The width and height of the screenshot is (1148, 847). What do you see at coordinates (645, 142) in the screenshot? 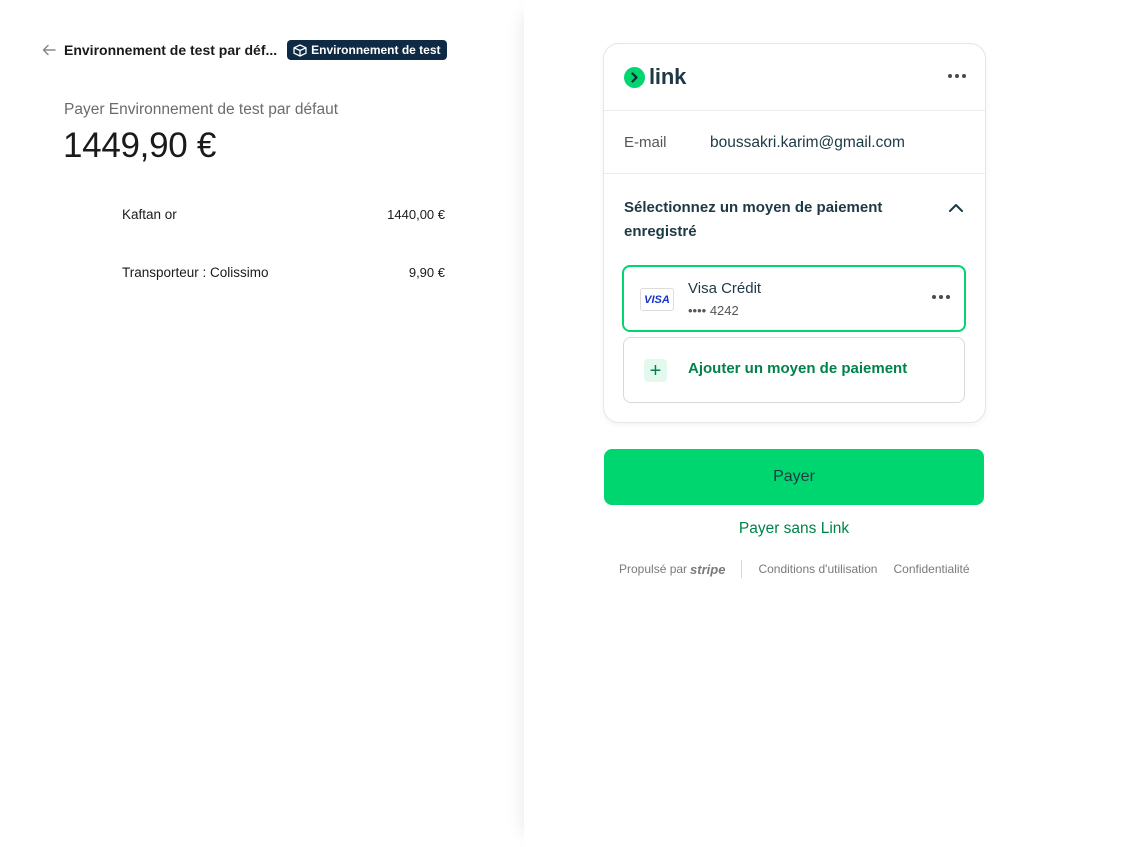
I see `email-label: E-mail` at bounding box center [645, 142].